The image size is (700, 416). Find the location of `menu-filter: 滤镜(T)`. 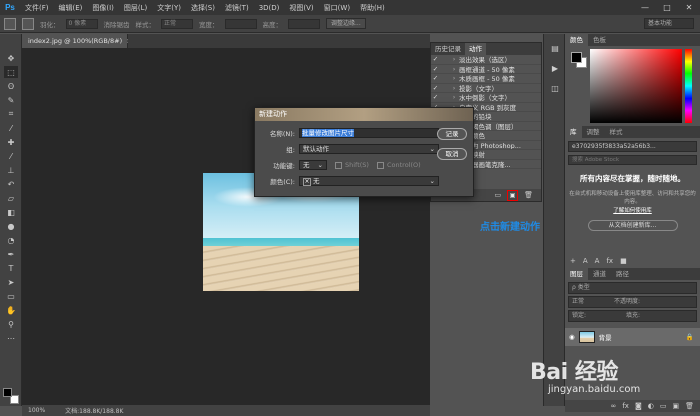

menu-filter: 滤镜(T) is located at coordinates (237, 8).